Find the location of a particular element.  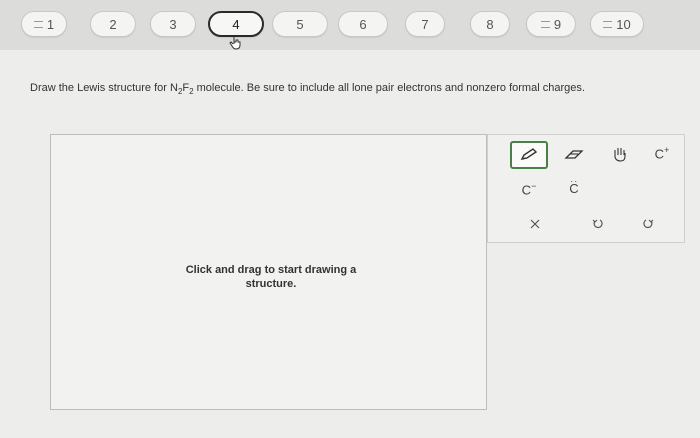

negative-charge-button: C− is located at coordinates (529, 189).